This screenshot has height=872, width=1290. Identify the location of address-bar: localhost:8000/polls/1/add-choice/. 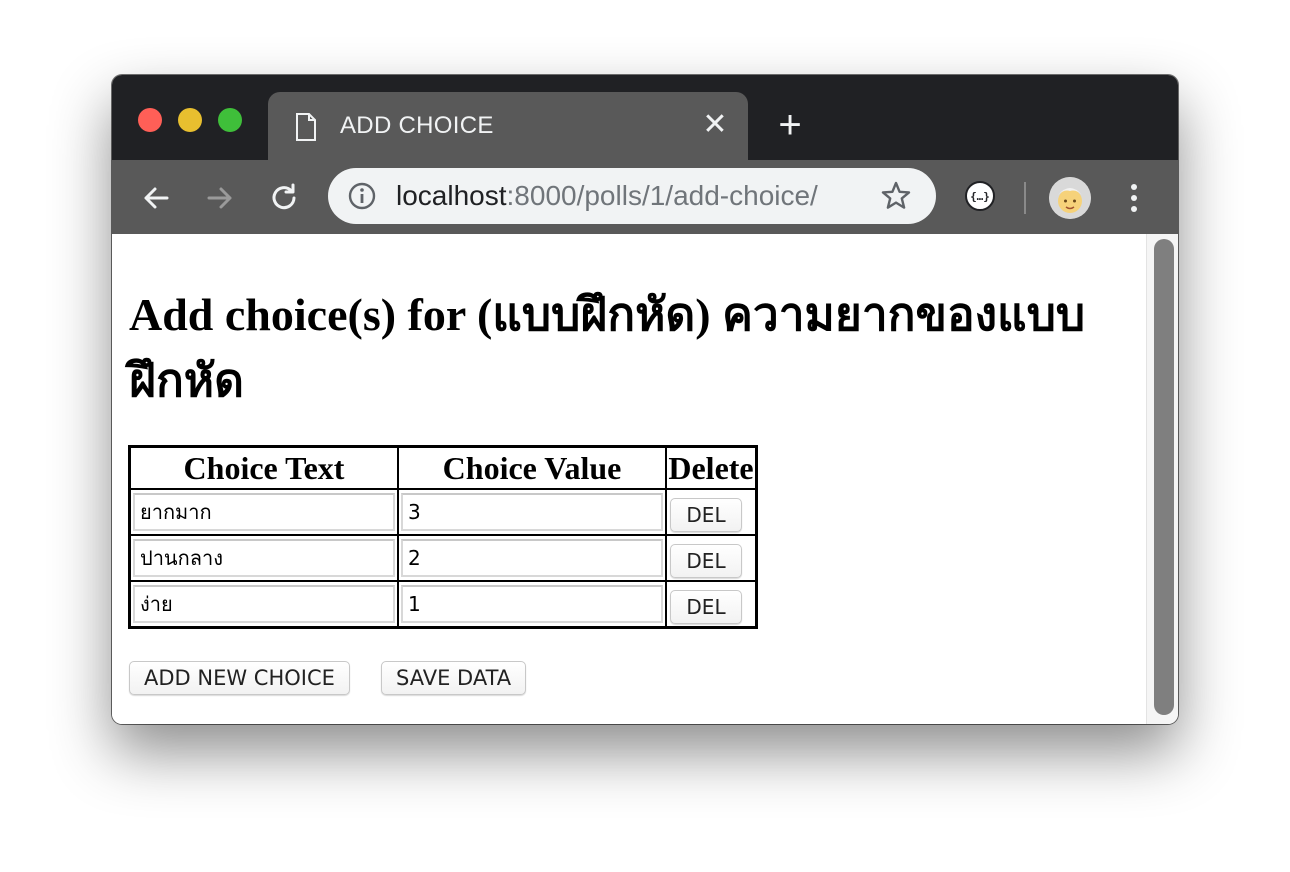
(632, 196).